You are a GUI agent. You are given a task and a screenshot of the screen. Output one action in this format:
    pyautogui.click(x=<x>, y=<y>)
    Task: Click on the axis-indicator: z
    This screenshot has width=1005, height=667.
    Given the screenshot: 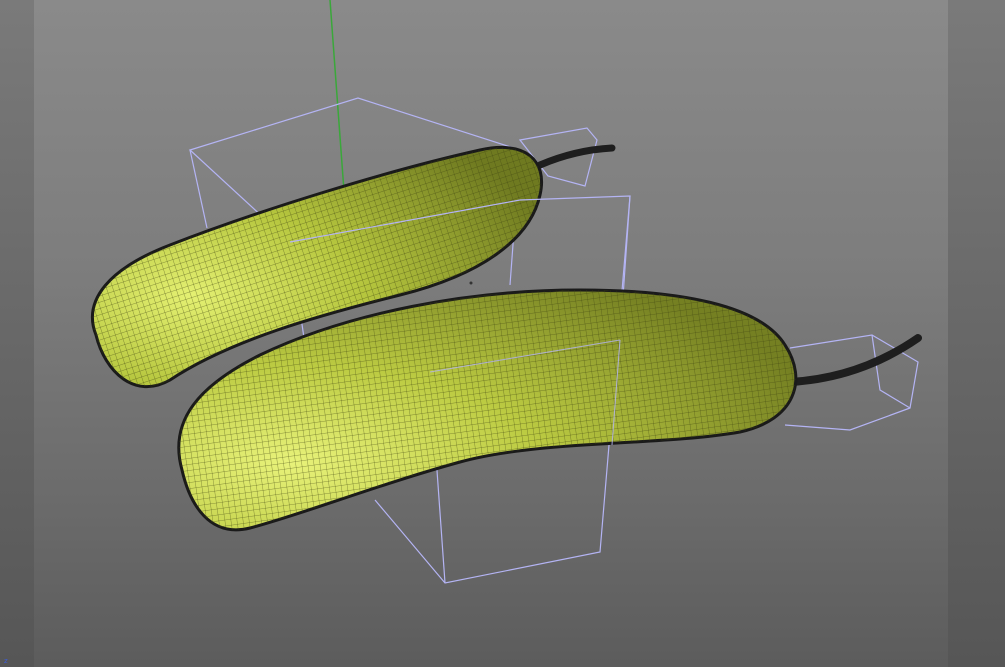 What is the action you would take?
    pyautogui.click(x=6, y=661)
    